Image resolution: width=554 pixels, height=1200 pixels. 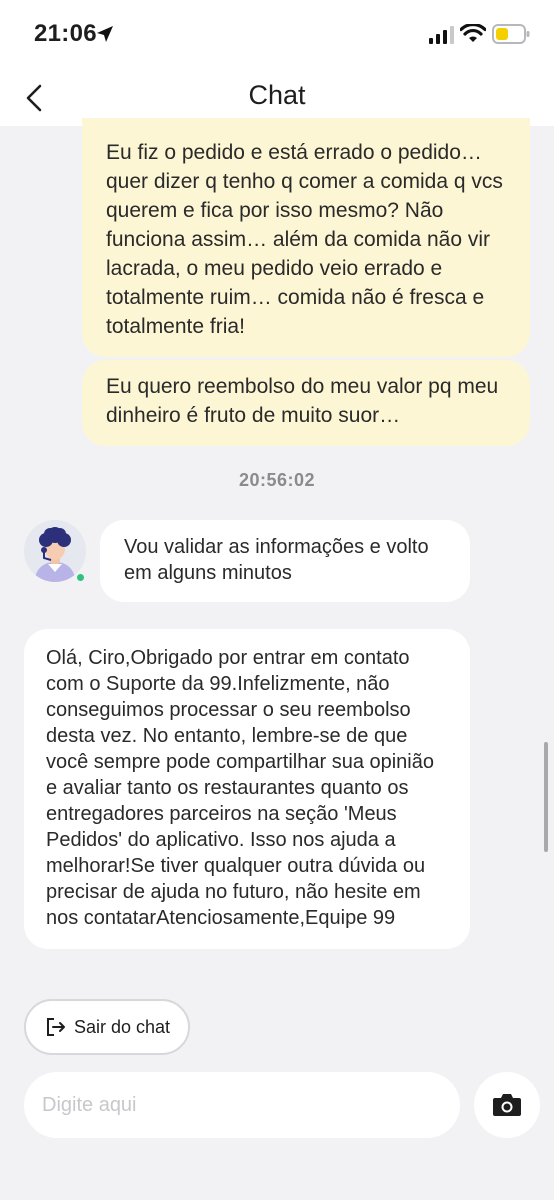 I want to click on exit-chat-button: Sair do chat, so click(x=107, y=1027).